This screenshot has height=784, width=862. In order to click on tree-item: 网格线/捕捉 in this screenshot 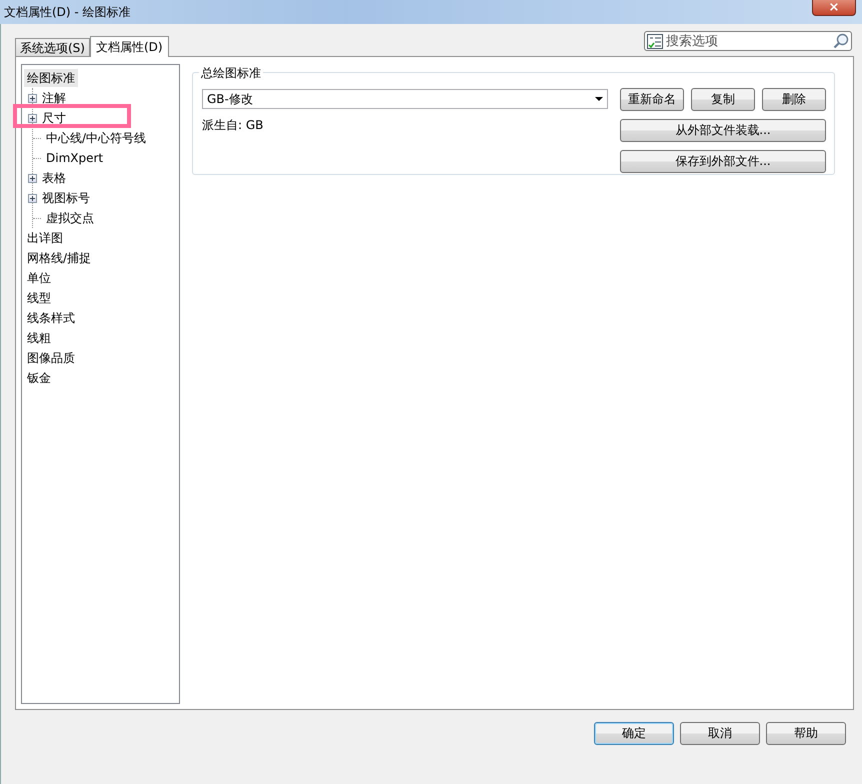, I will do `click(59, 258)`.